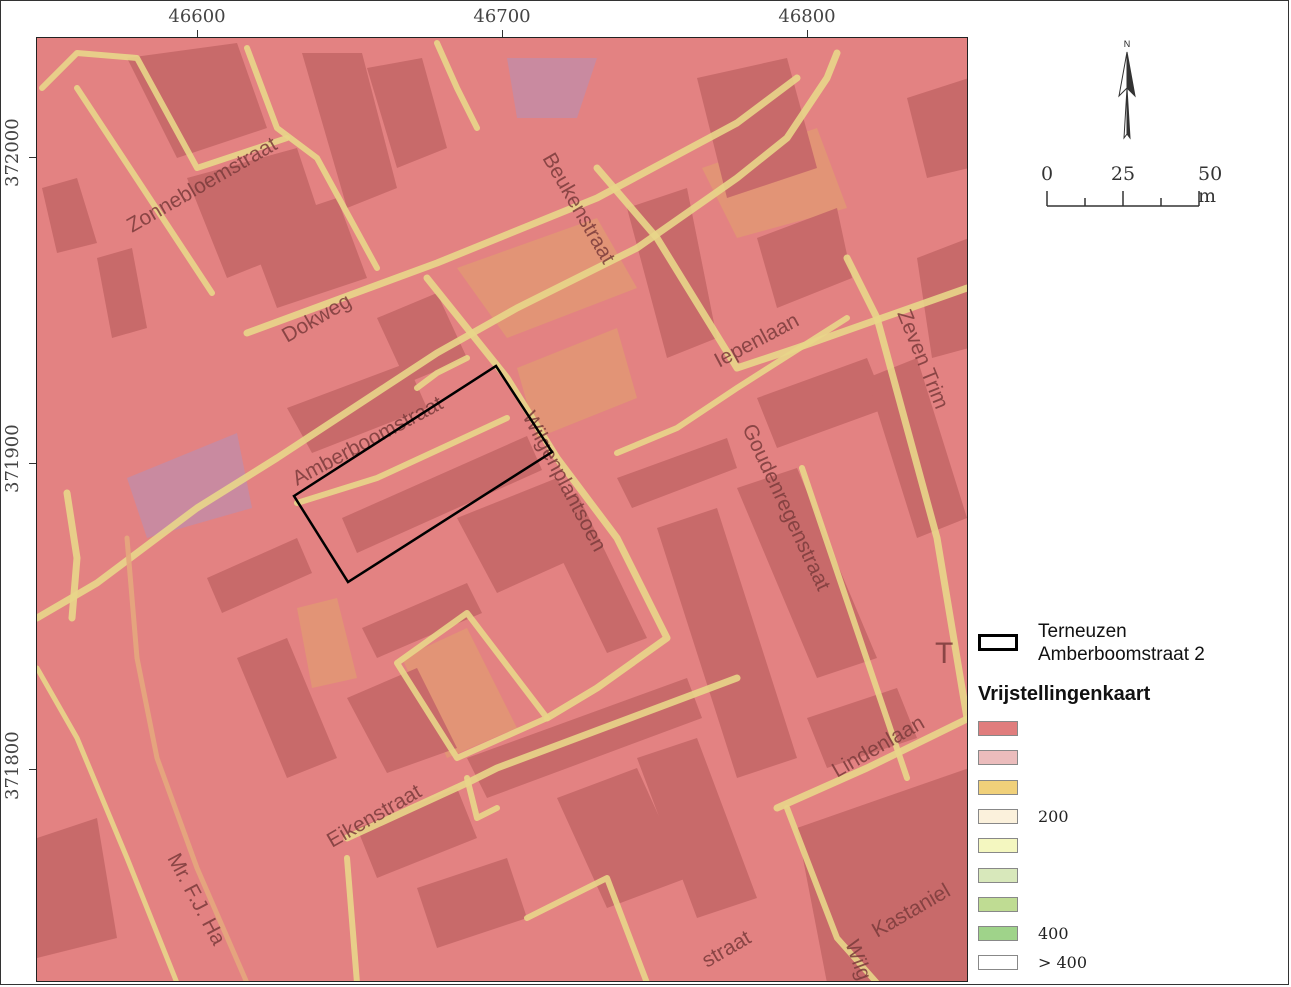  I want to click on legend-site-line: Amberboomstraat 2, so click(1121, 654).